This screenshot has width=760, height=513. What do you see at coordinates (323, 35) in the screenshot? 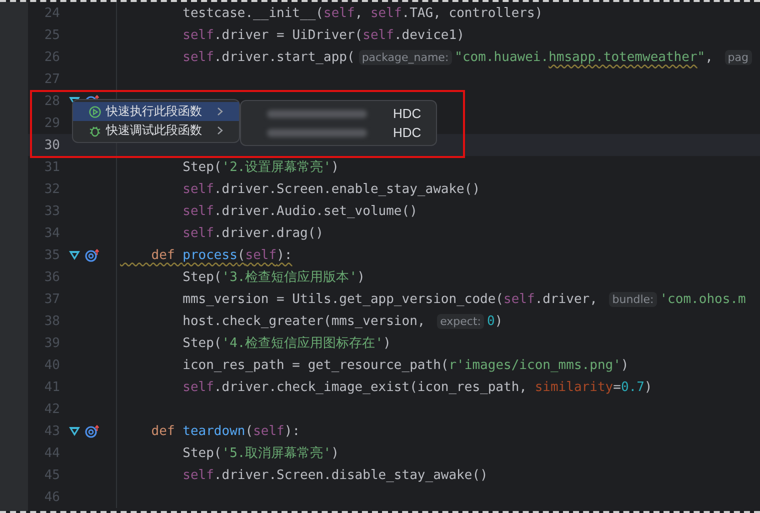
I see `code-line: self.driver = UiDriver(self.device1)` at bounding box center [323, 35].